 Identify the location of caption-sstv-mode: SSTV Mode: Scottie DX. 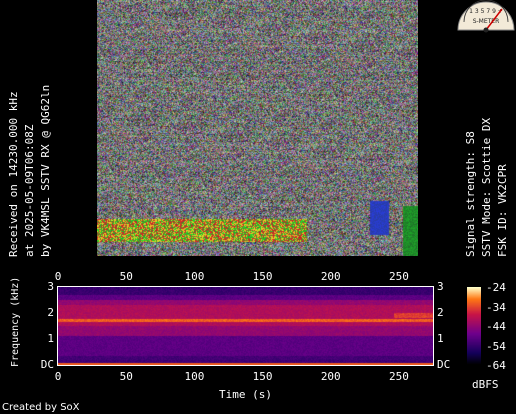
(486, 187).